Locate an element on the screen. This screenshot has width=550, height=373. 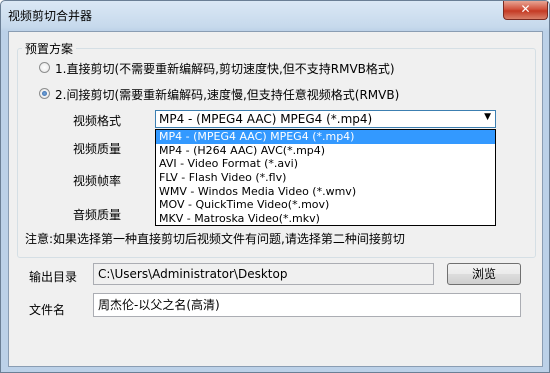
title-bar: 视频剪切合并器 ✕ is located at coordinates (275, 16).